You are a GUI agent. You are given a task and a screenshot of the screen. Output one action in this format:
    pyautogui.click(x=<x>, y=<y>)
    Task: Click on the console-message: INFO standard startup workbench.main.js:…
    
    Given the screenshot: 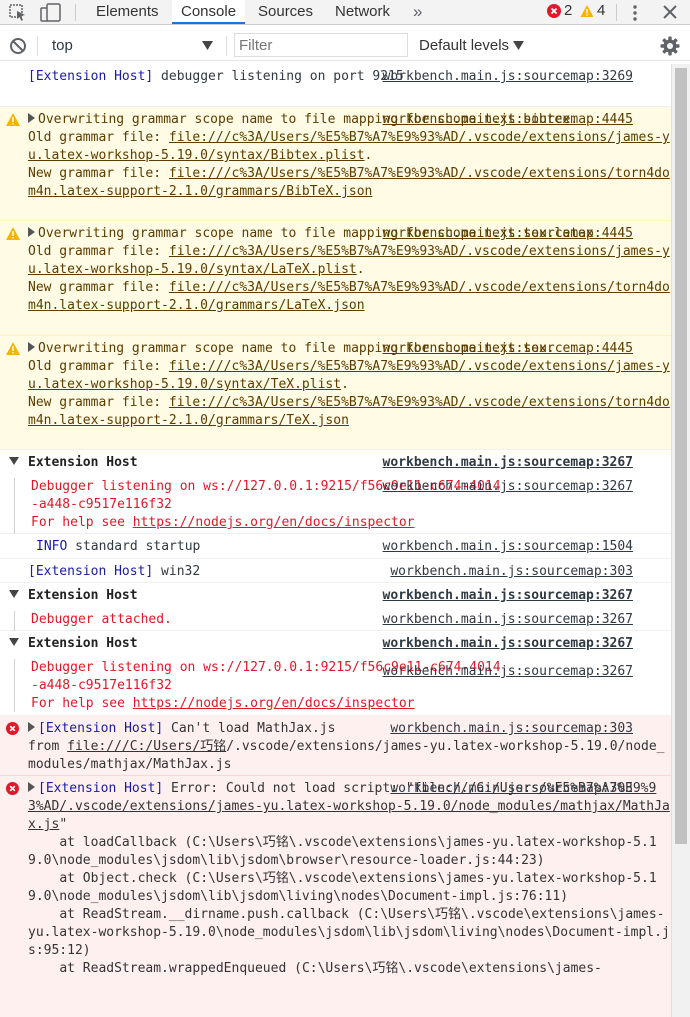 What is the action you would take?
    pyautogui.click(x=335, y=546)
    